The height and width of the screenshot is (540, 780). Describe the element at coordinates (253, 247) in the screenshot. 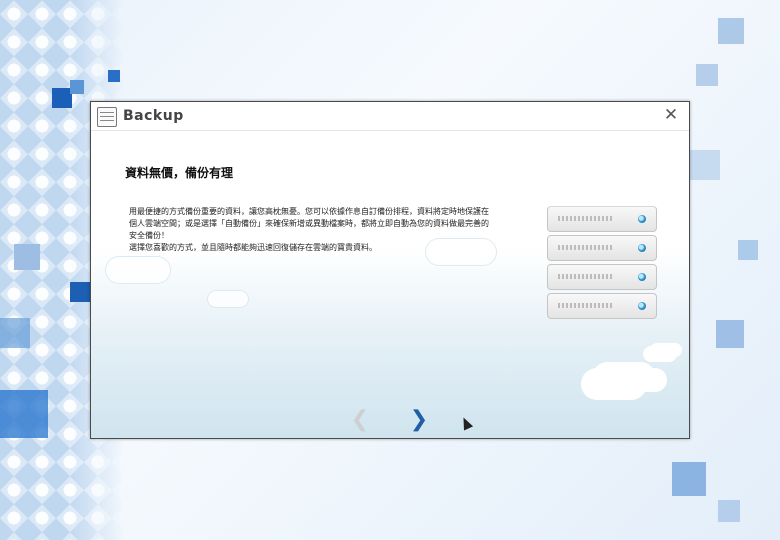

I see `description-paragraph: 選擇您喜歡的方式，並且隨時都能夠迅速回復儲存在雲端的寶貴資料。` at that location.